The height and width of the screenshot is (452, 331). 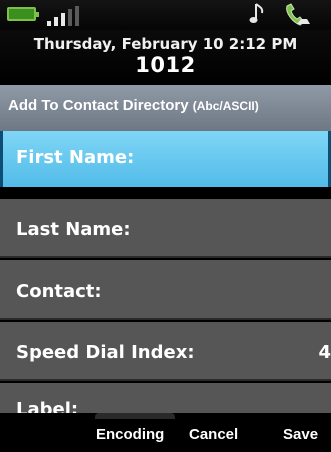 I want to click on screen-title-bar: Add To Contact Directory (Abc/ASCII), so click(x=165, y=108).